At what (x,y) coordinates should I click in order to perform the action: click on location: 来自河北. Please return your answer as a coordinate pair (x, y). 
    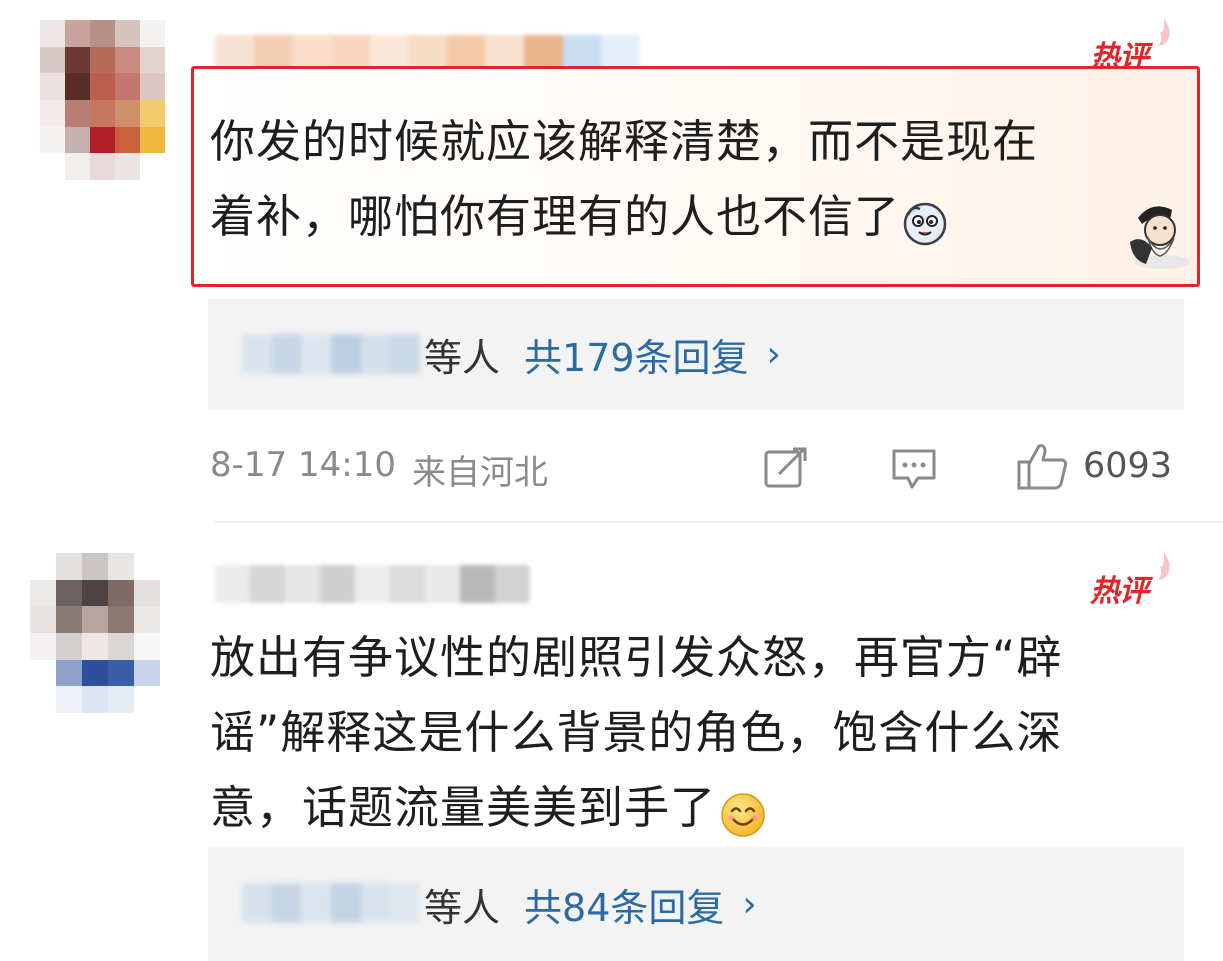
    Looking at the image, I should click on (479, 473).